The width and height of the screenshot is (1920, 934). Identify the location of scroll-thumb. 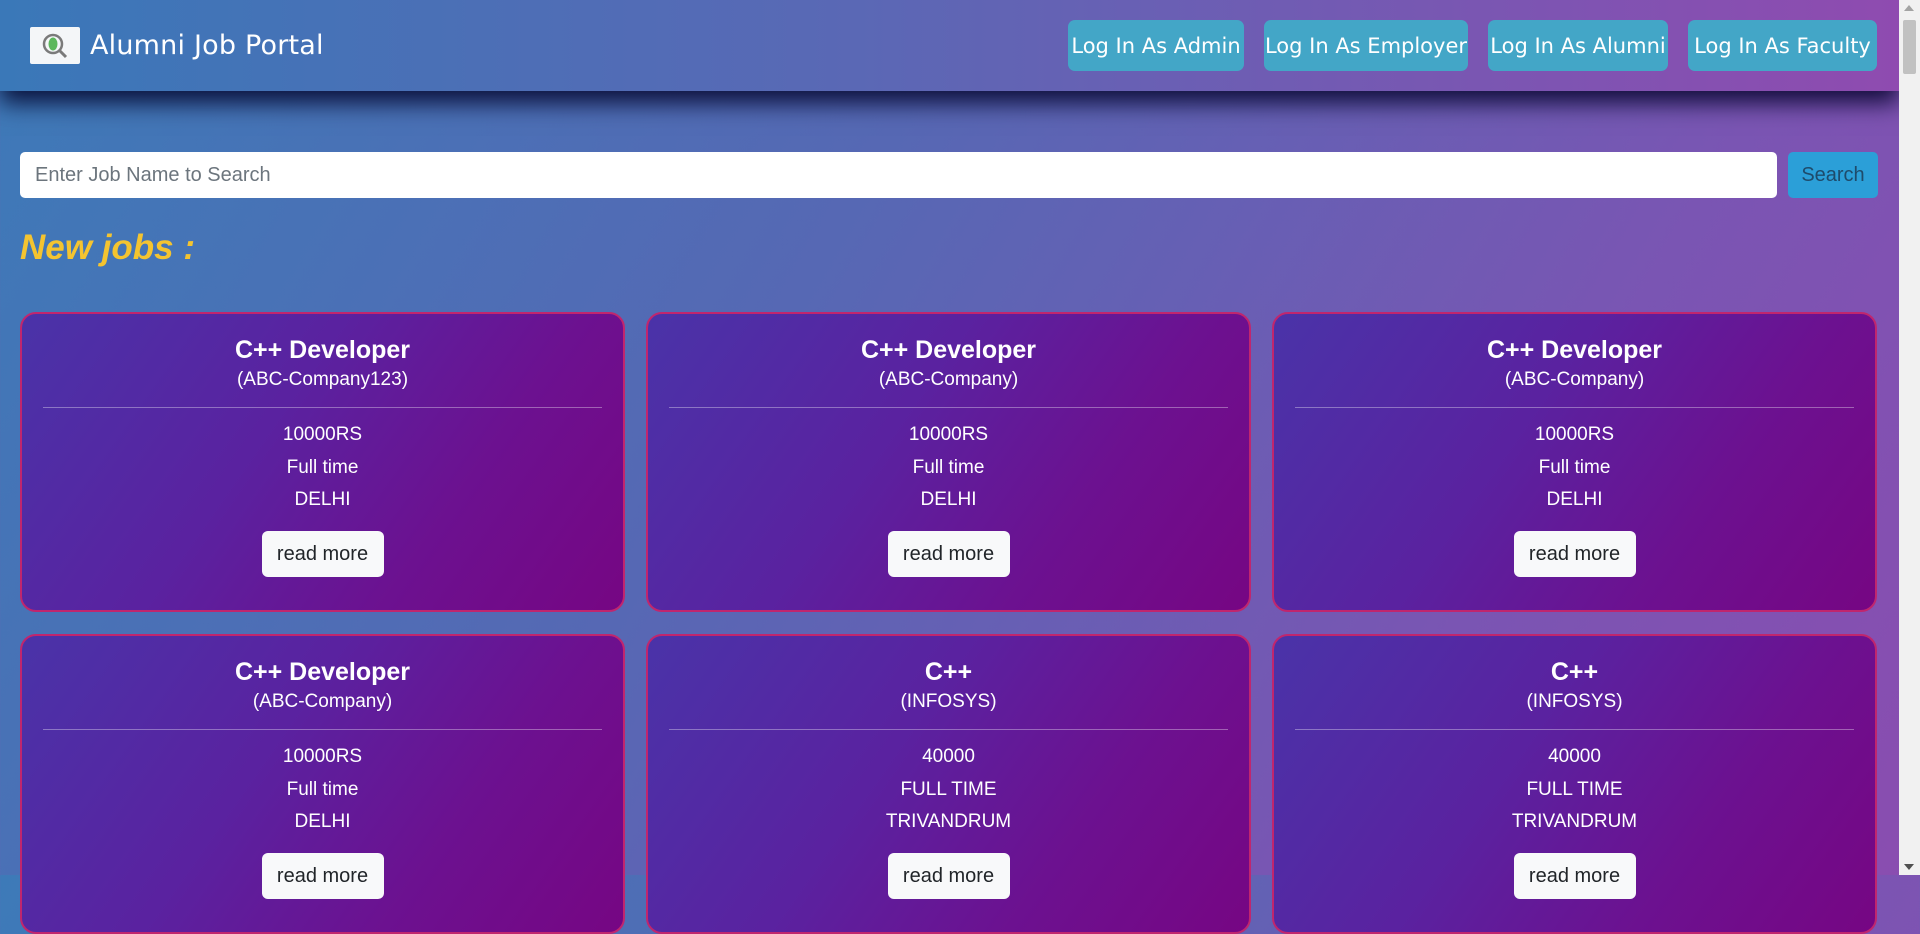
(1909, 47).